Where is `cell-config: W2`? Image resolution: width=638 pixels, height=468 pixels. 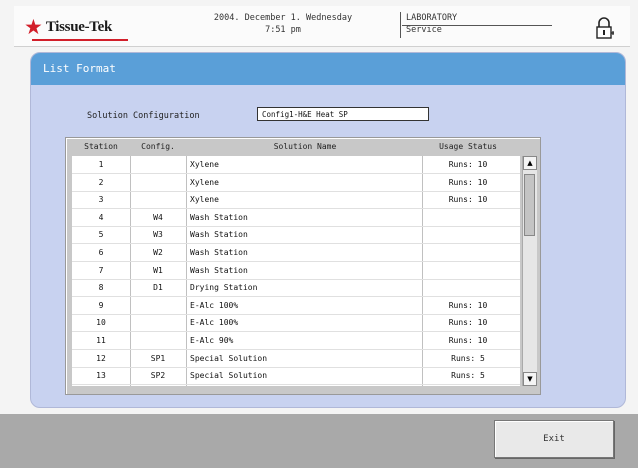 cell-config: W2 is located at coordinates (158, 252).